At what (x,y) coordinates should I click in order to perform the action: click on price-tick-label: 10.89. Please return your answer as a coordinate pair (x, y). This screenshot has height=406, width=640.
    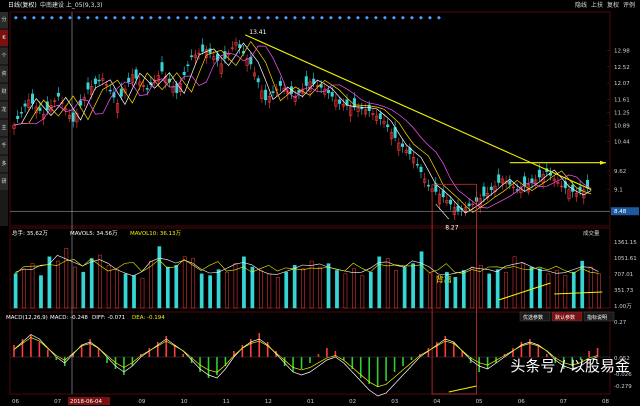
    Looking at the image, I should click on (622, 126).